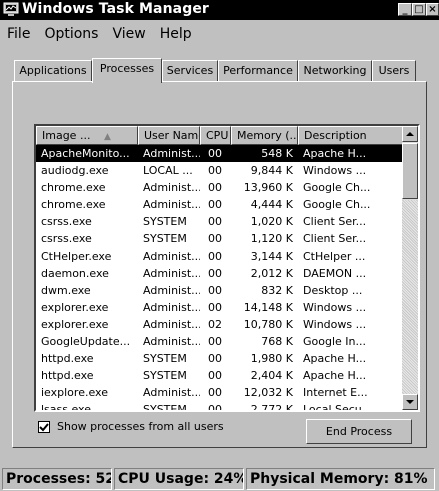  Describe the element at coordinates (258, 71) in the screenshot. I see `tab-performance: Performance` at that location.